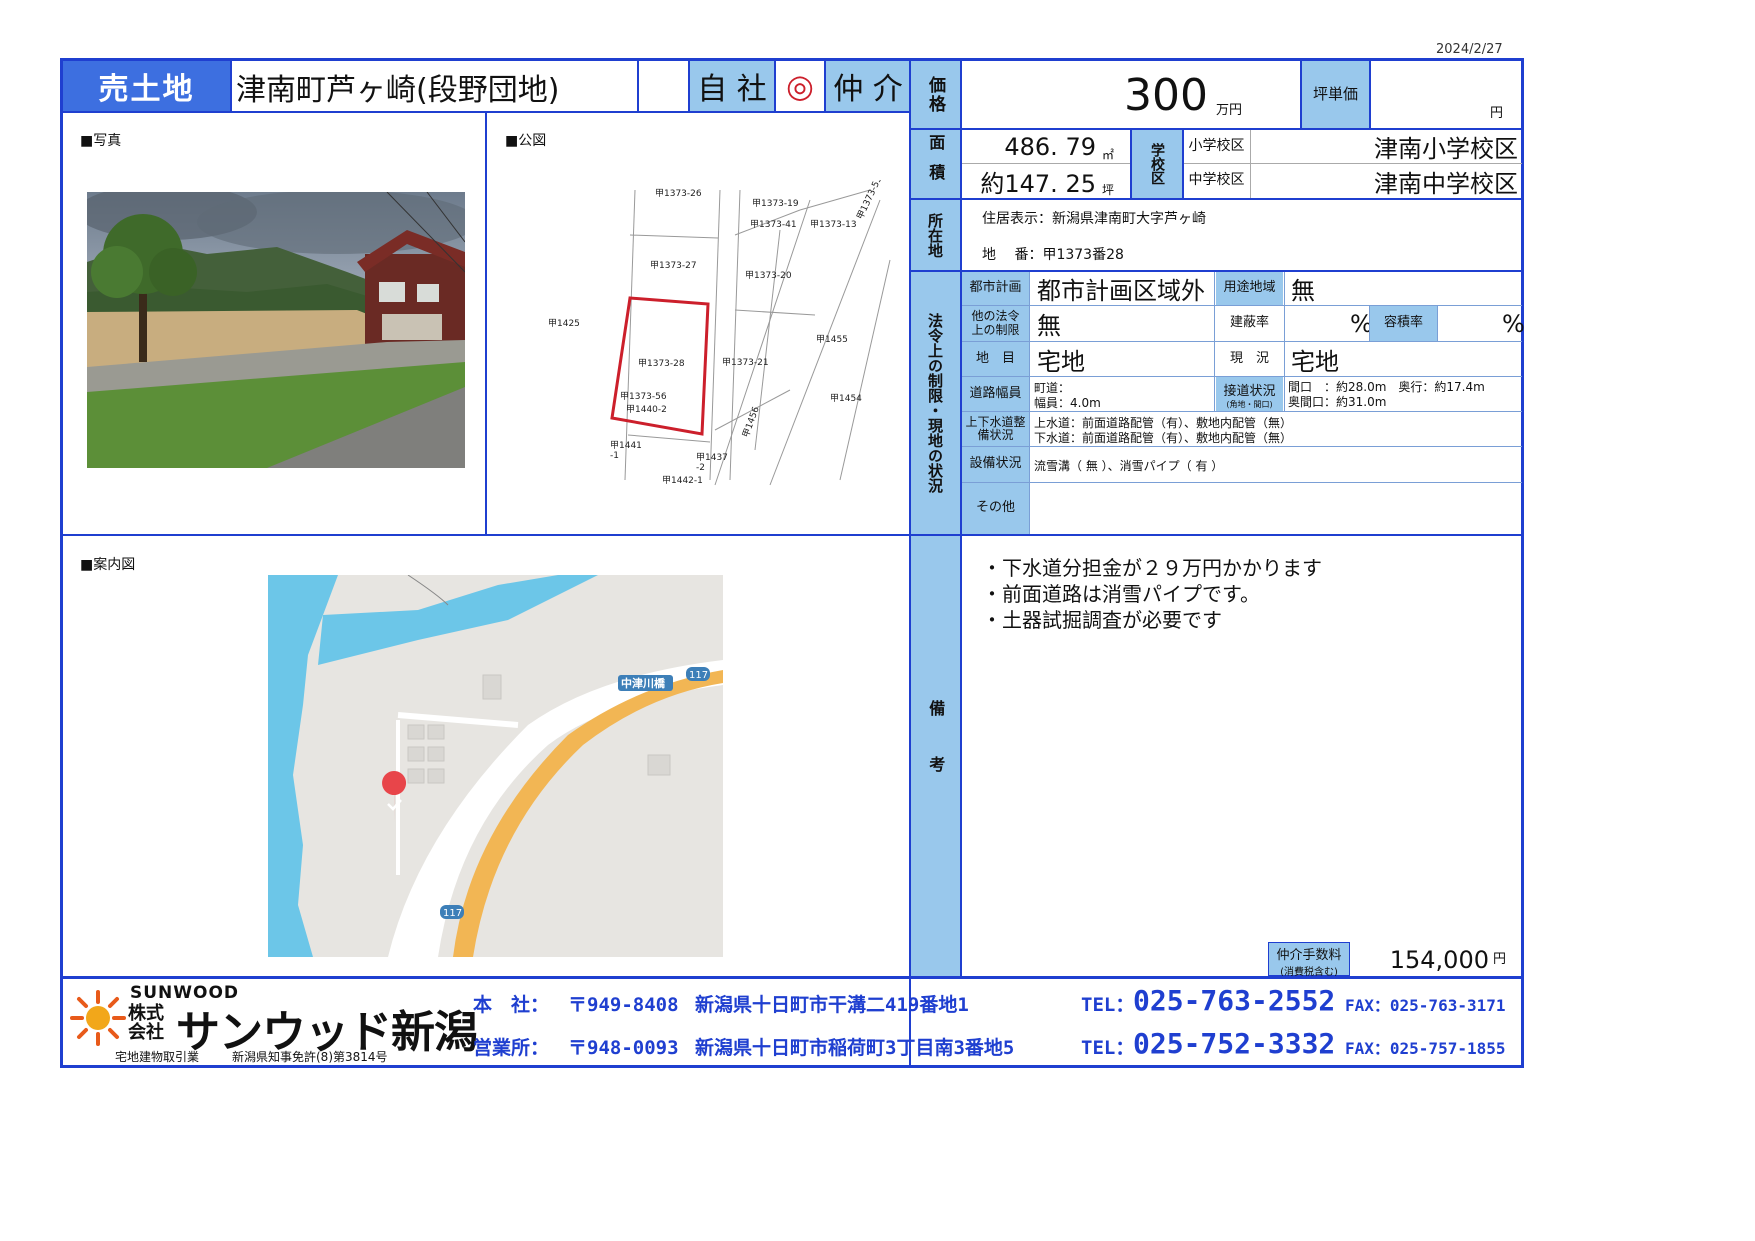 The width and height of the screenshot is (1755, 1241). What do you see at coordinates (101, 141) in the screenshot?
I see `photo-panel-label: ■写真` at bounding box center [101, 141].